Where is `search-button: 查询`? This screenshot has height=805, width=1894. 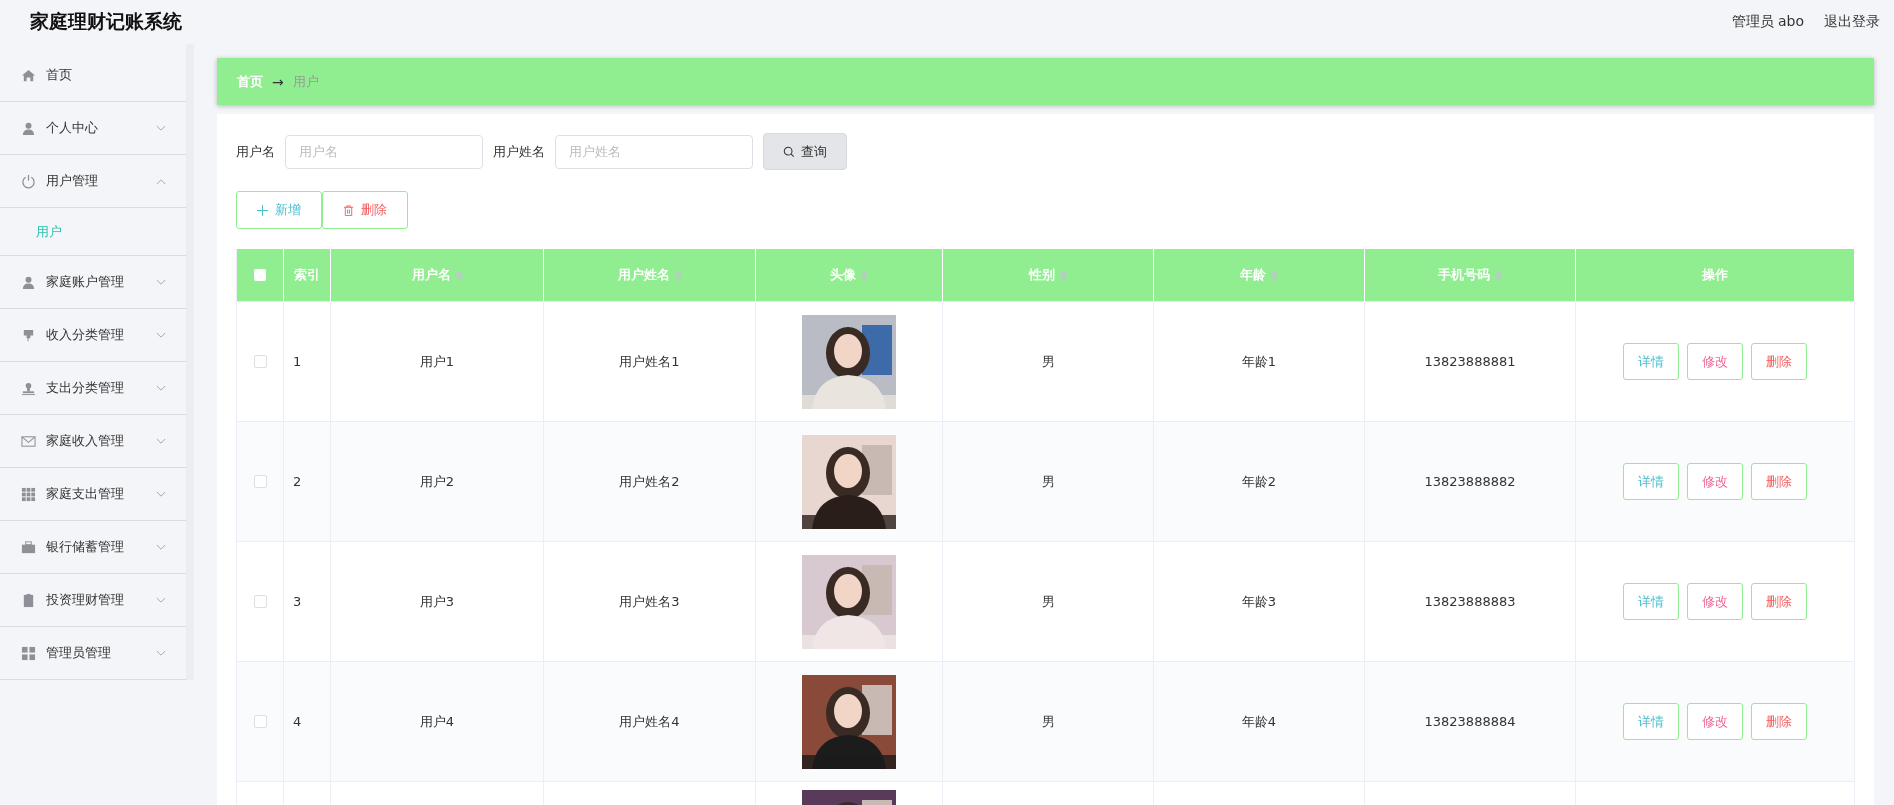 search-button: 查询 is located at coordinates (805, 151).